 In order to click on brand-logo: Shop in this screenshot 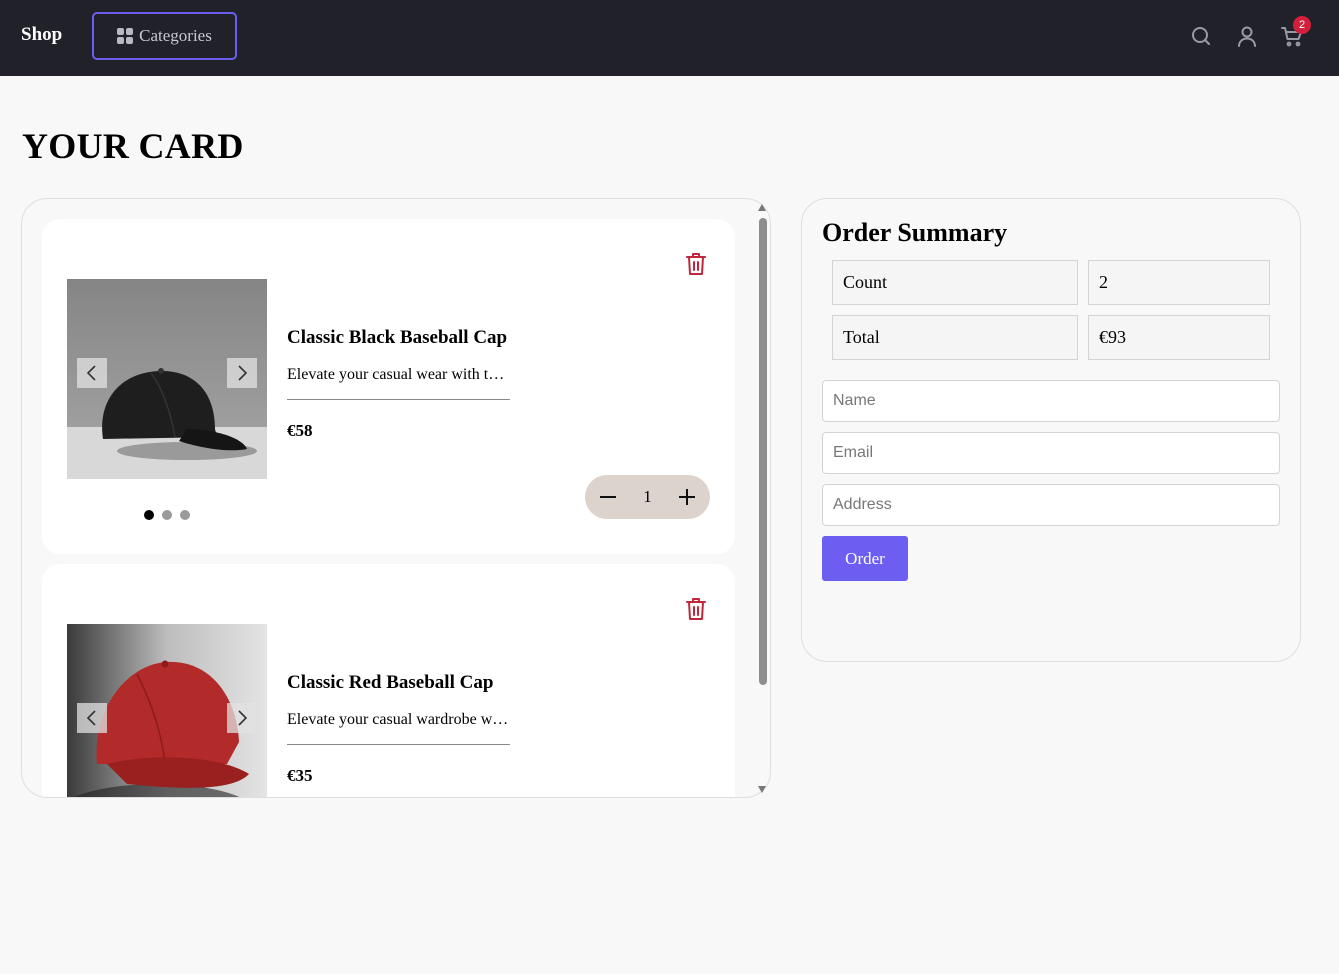, I will do `click(41, 35)`.